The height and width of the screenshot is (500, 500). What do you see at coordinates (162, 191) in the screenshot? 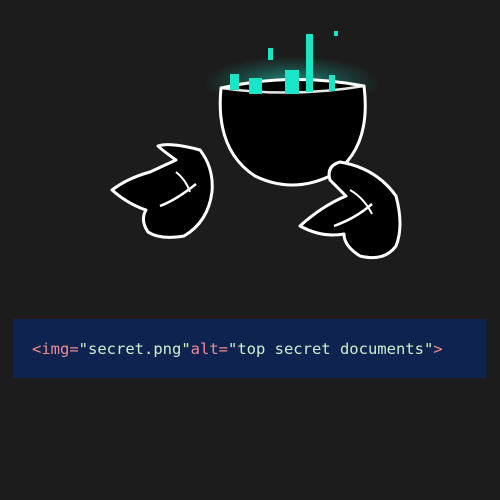
I see `left-hand` at bounding box center [162, 191].